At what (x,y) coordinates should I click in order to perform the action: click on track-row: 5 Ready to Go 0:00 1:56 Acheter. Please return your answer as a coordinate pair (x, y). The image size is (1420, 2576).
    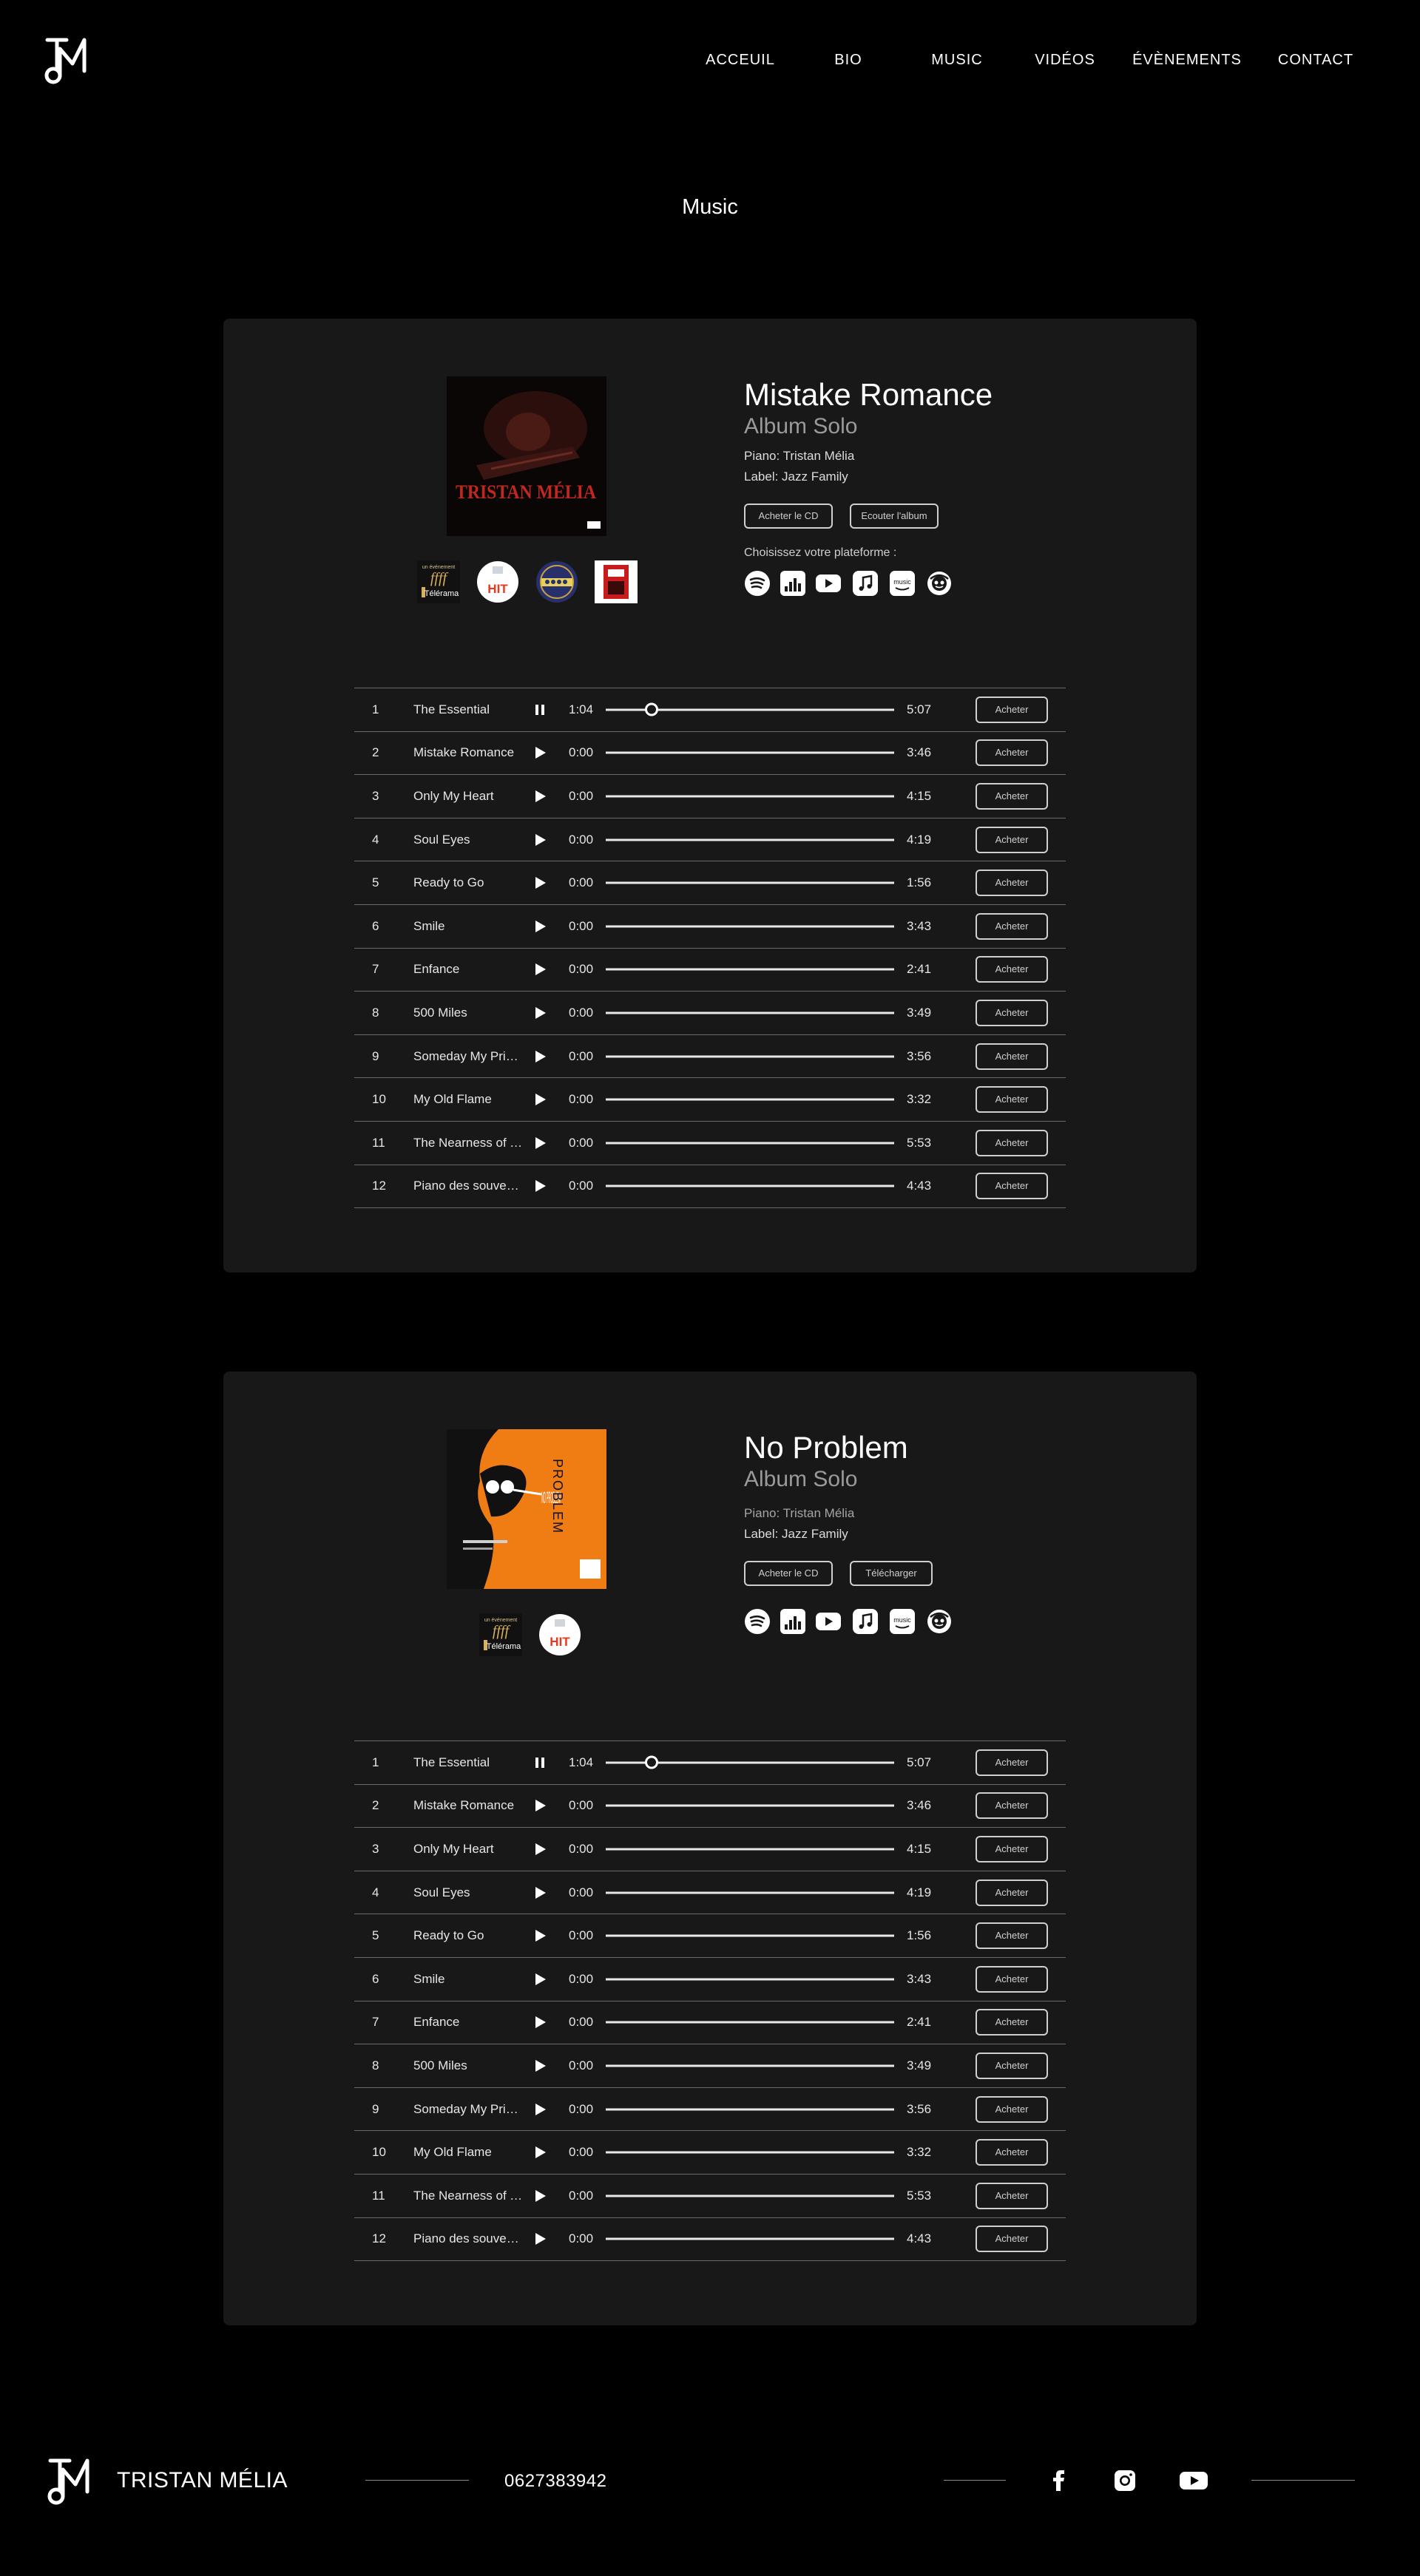
    Looking at the image, I should click on (710, 1936).